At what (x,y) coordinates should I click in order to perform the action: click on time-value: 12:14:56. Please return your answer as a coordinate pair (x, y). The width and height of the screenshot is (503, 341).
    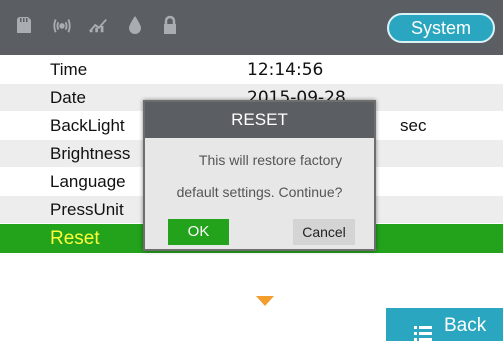
    Looking at the image, I should click on (285, 70).